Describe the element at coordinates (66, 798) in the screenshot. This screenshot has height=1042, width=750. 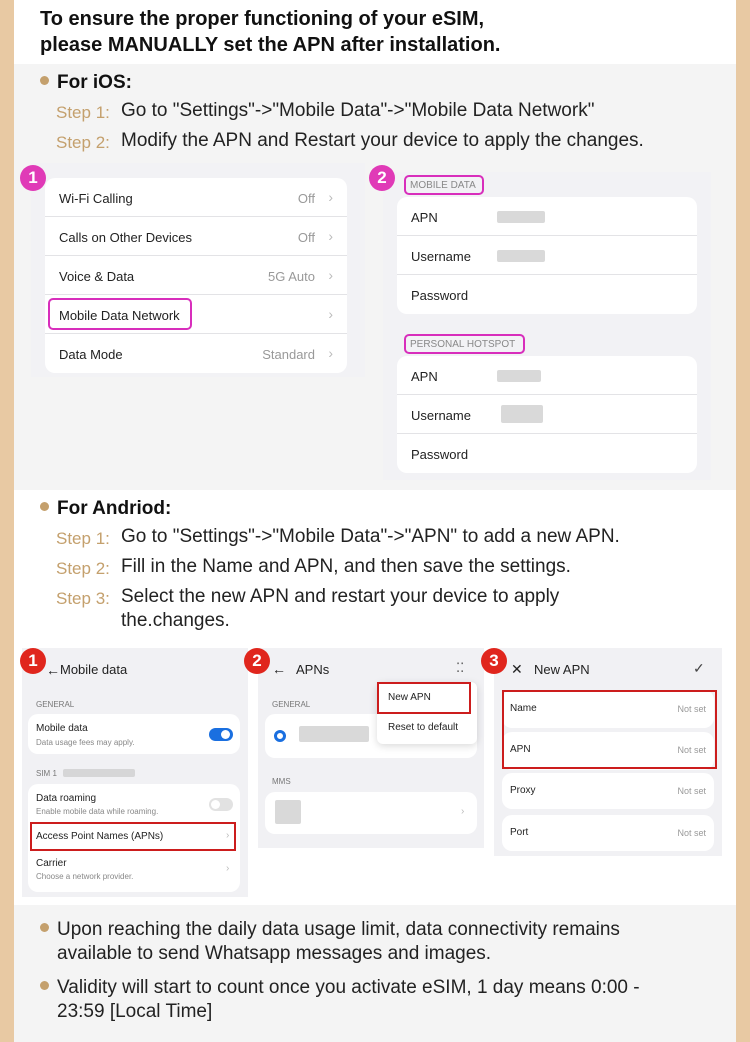
I see `roaming-label: Data roaming` at that location.